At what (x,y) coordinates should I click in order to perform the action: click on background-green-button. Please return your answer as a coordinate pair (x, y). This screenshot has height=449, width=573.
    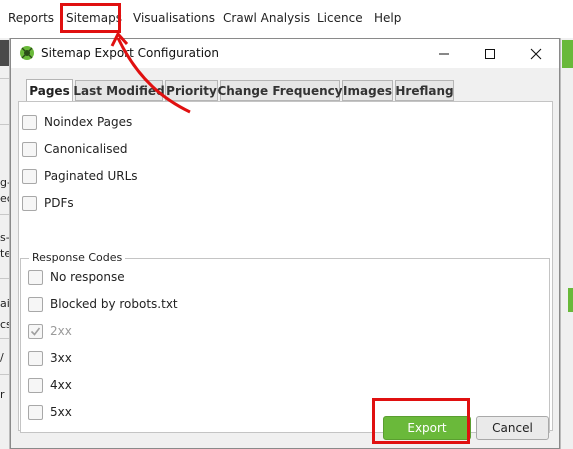
    Looking at the image, I should click on (567, 54).